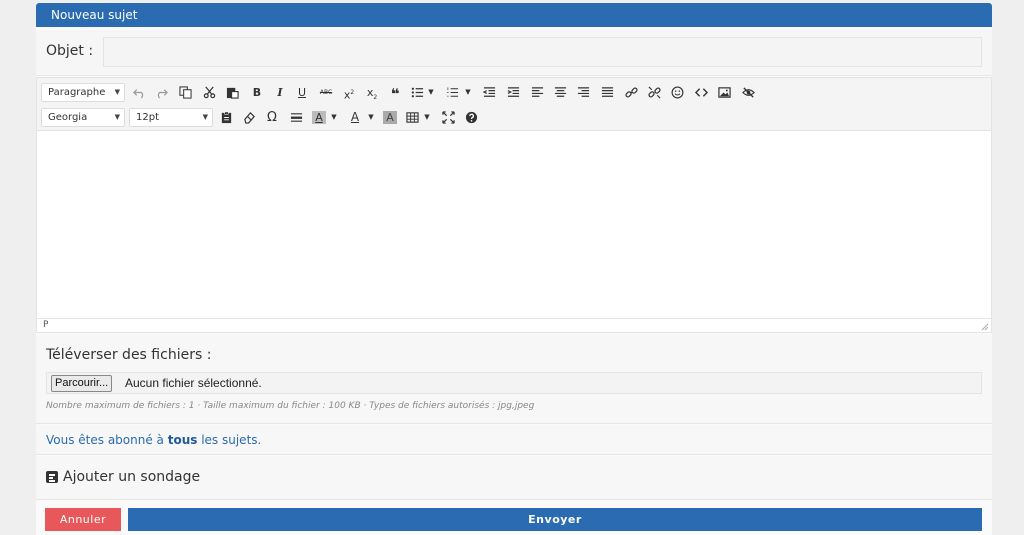 This screenshot has width=1024, height=535. I want to click on text-color-dropdown: ▼, so click(371, 117).